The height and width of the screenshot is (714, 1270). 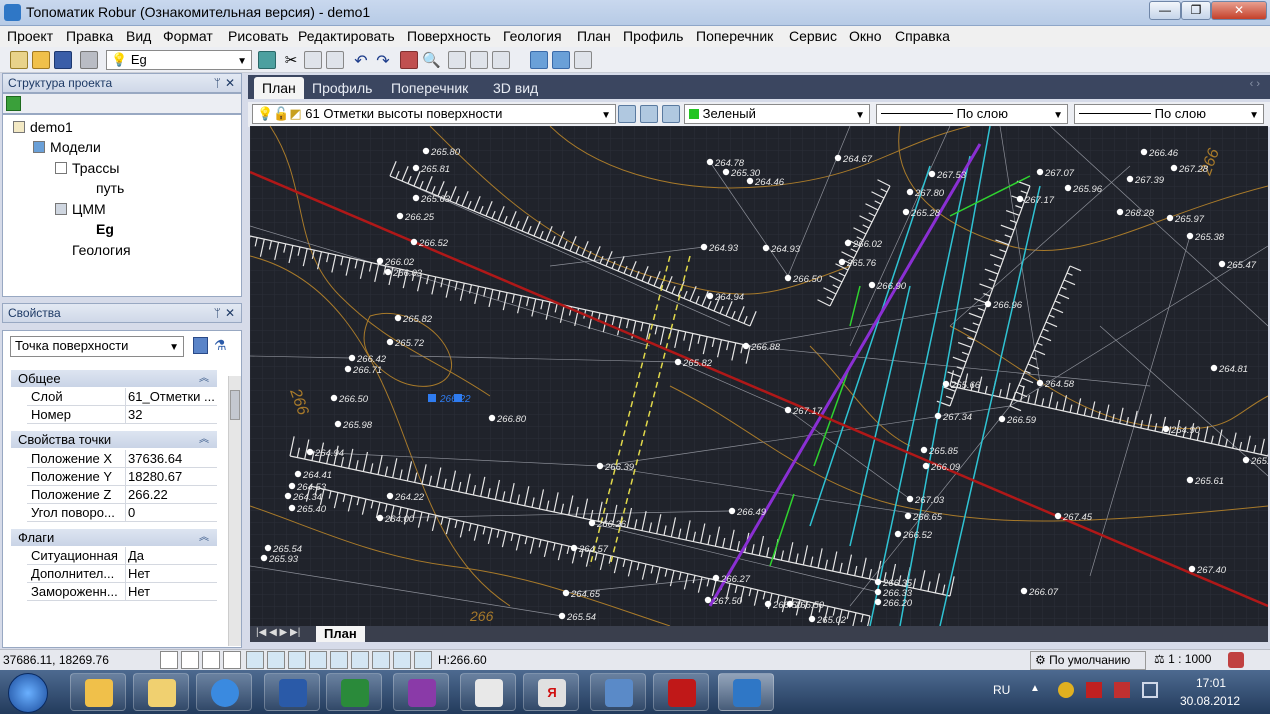 I want to click on style-select: ⚙ По умолчанию, so click(x=1088, y=660).